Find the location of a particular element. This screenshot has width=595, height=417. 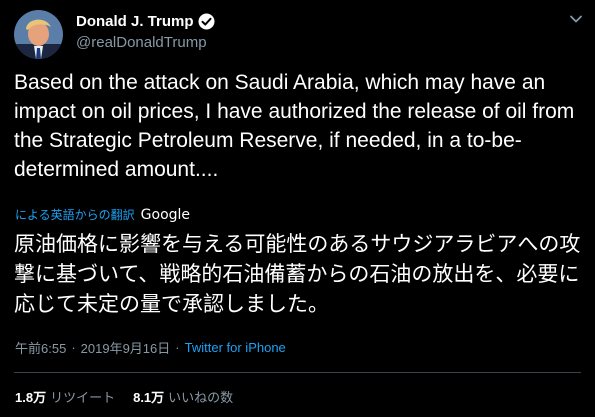

avatar-image is located at coordinates (38, 34).